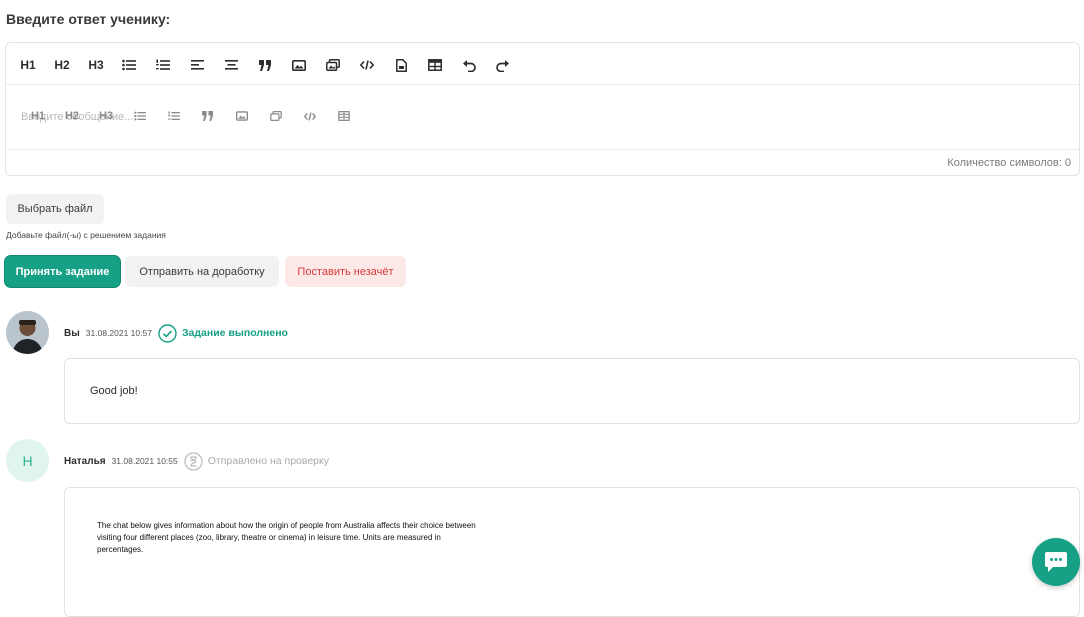 The image size is (1084, 617). Describe the element at coordinates (542, 163) in the screenshot. I see `character-counter: Количество символов: 0` at that location.